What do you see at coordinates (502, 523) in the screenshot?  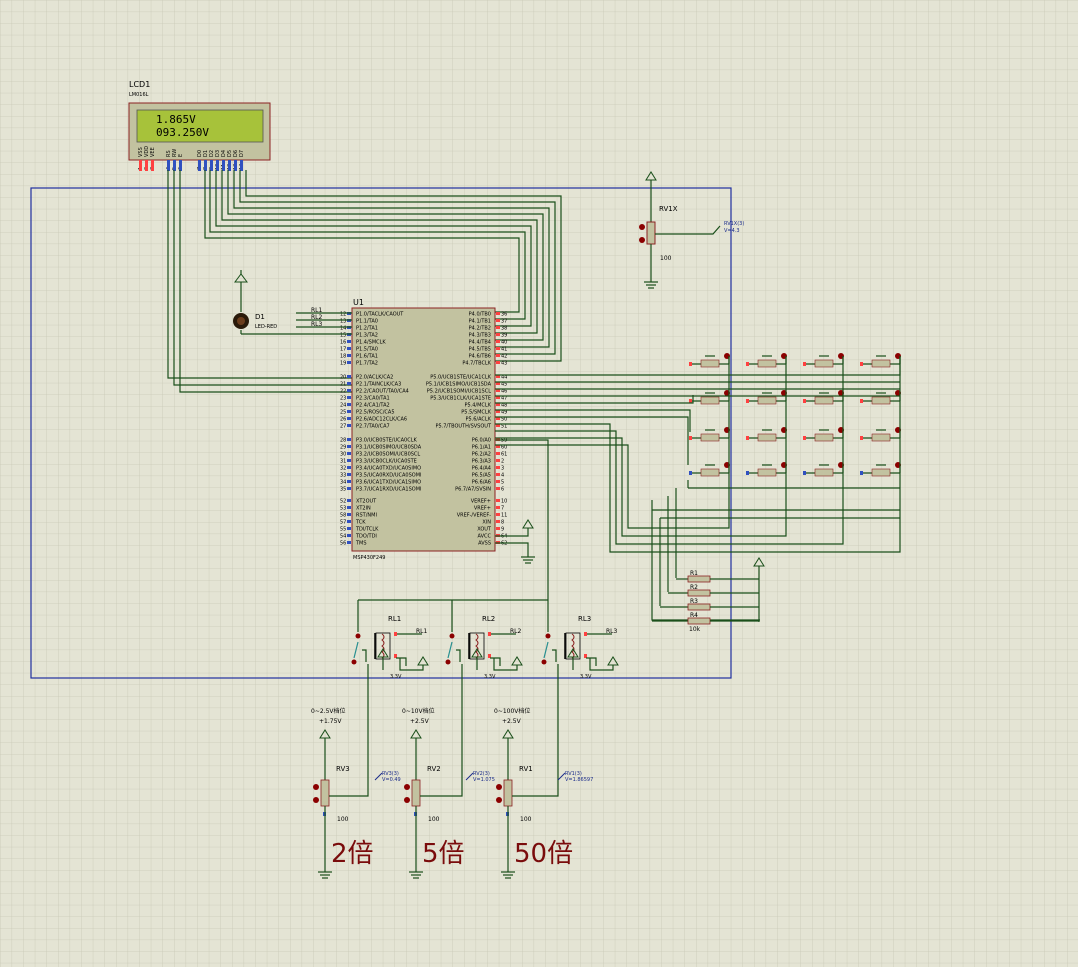 I see `mcu-pin-number: 8` at bounding box center [502, 523].